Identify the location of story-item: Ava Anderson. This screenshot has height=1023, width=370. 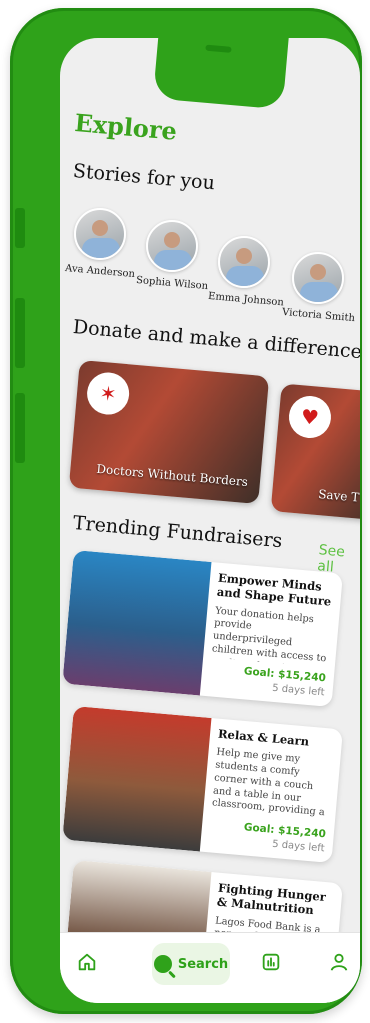
(100, 244).